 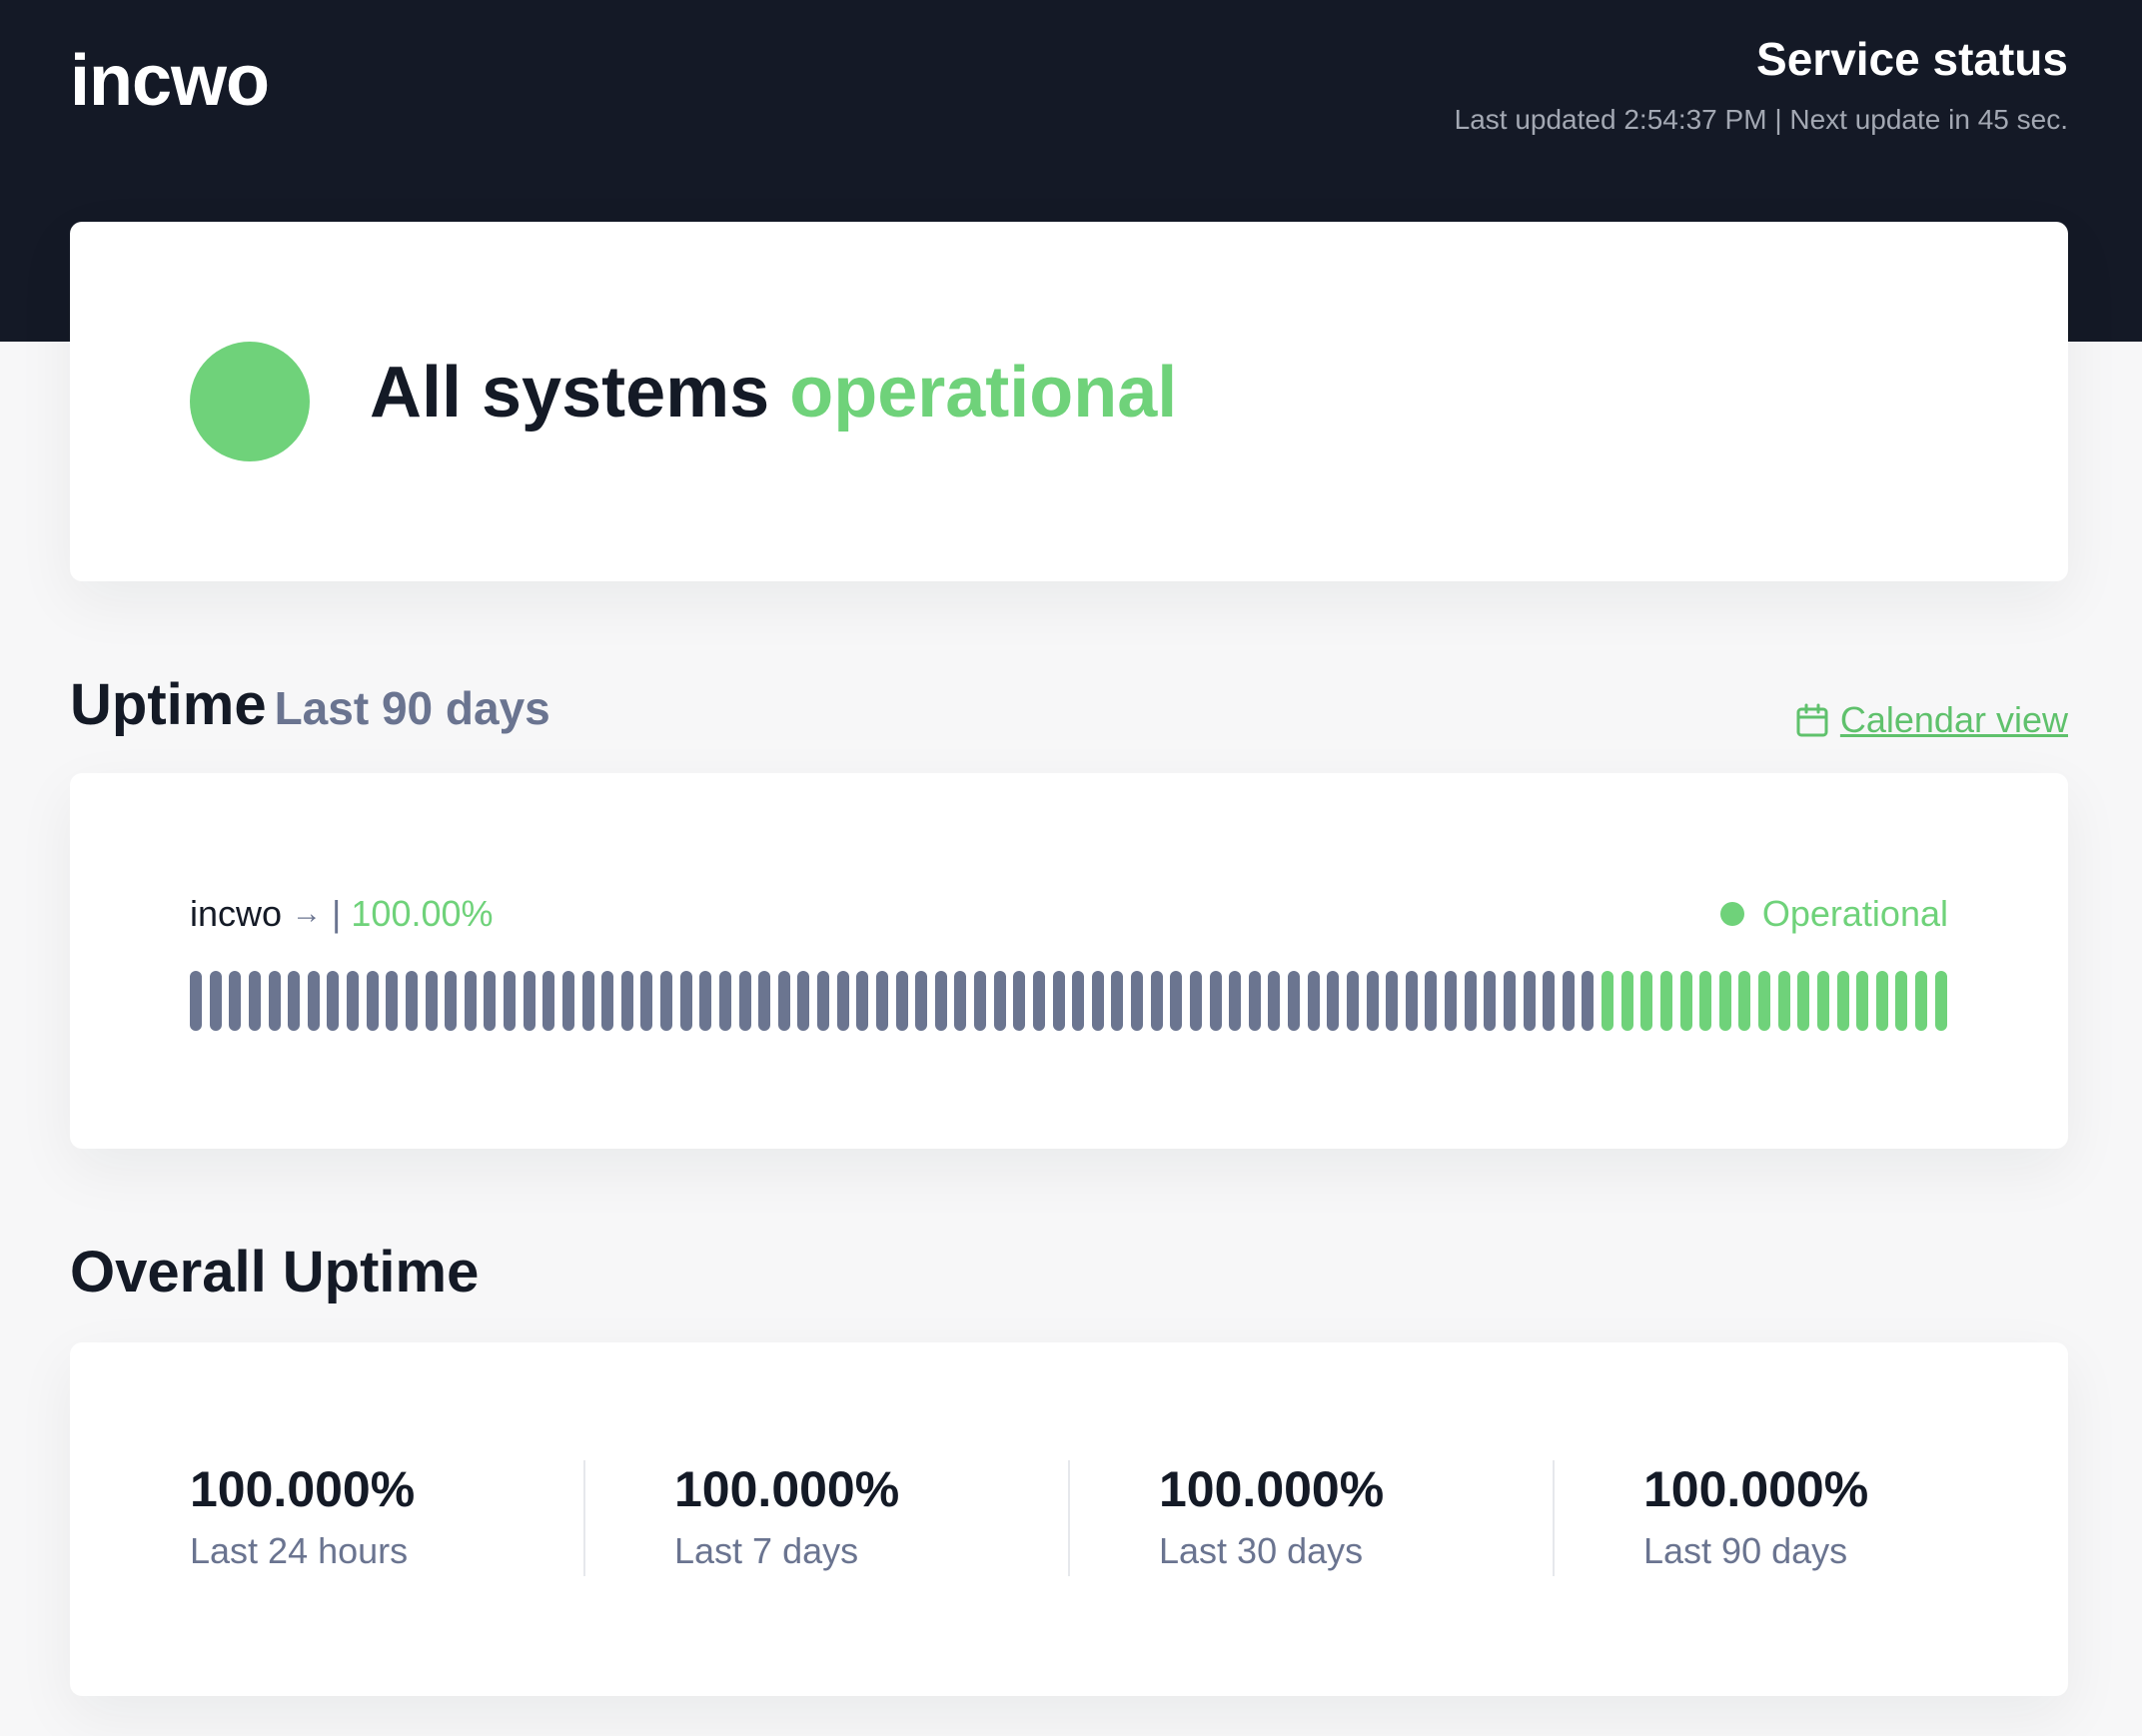 I want to click on monitor-name: incwo, so click(x=236, y=914).